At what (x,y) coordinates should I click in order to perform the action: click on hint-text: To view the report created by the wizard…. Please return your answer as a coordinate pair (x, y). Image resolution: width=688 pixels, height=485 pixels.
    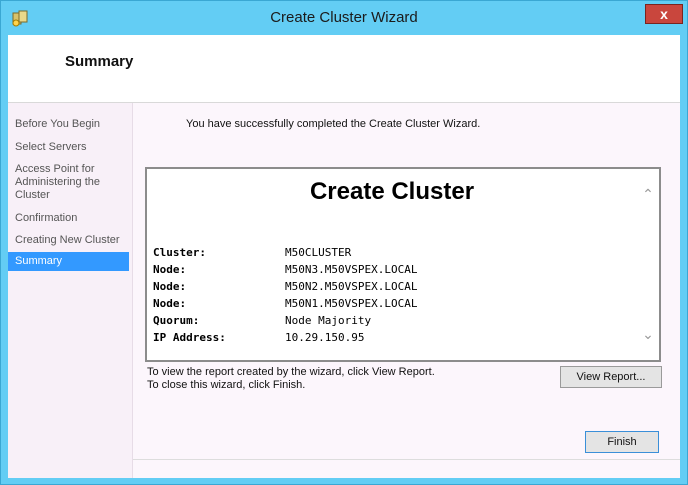
    Looking at the image, I should click on (291, 379).